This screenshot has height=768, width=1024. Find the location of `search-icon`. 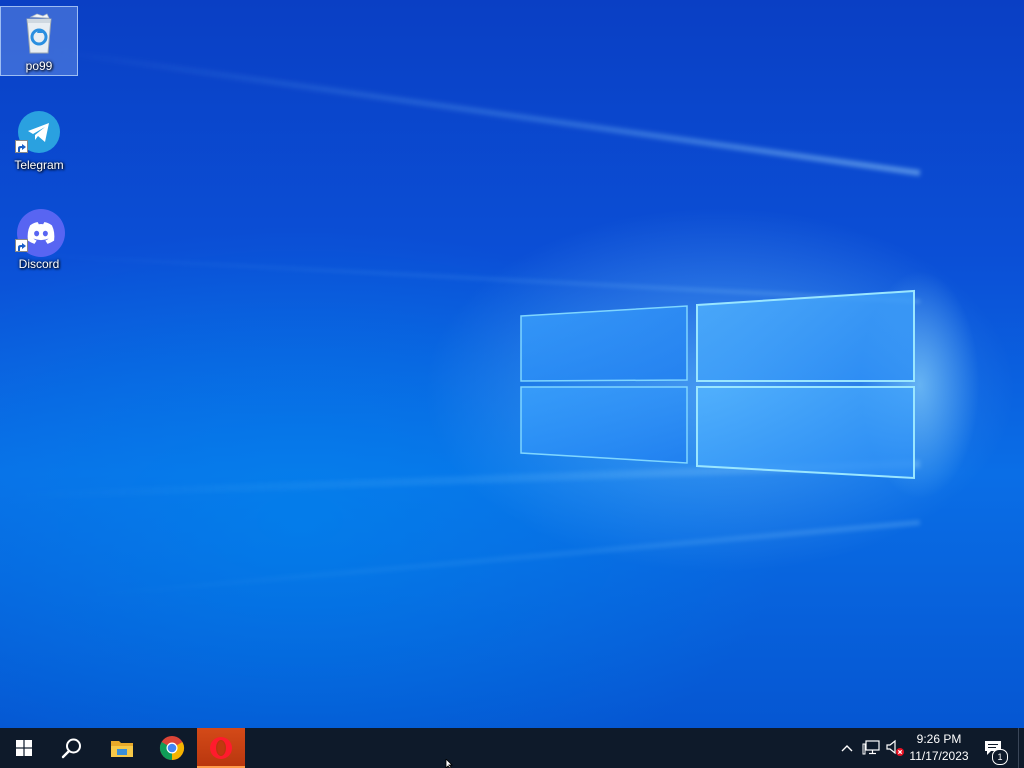

search-icon is located at coordinates (71, 748).